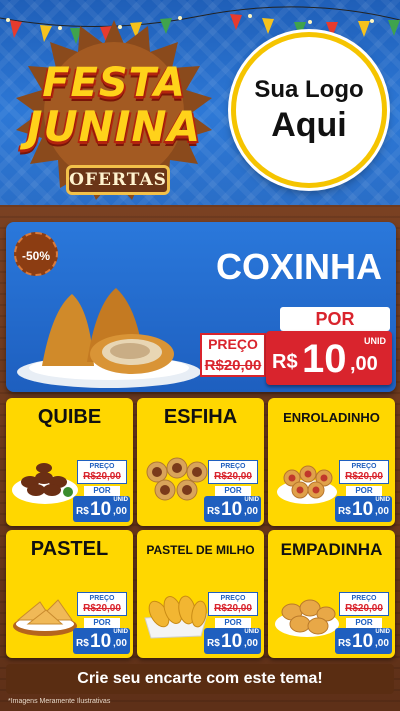 This screenshot has width=400, height=711. What do you see at coordinates (59, 701) in the screenshot?
I see `disclaimer-text: *Imagens Meramente Ilustrativas` at bounding box center [59, 701].